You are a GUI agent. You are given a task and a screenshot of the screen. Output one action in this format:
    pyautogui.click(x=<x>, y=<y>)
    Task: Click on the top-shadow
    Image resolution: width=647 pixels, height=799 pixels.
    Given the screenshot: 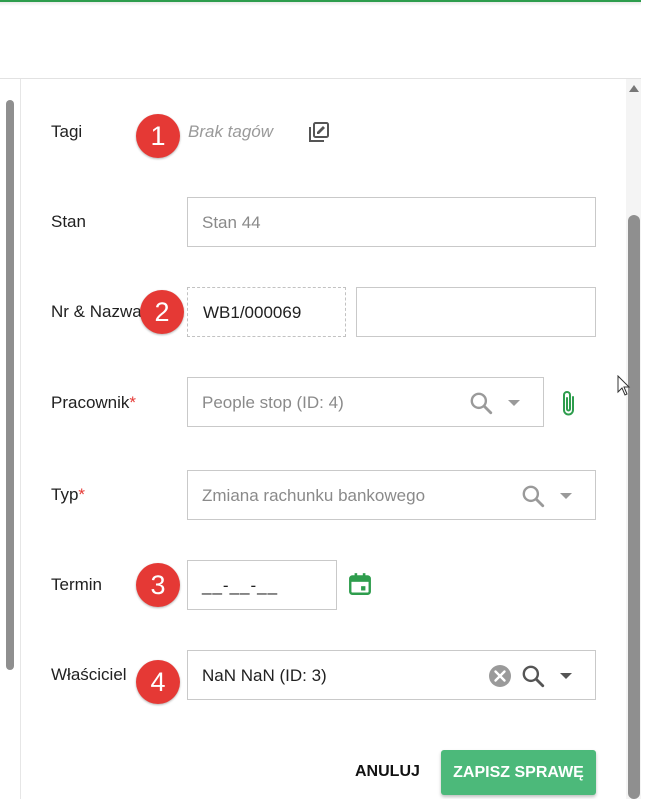 What is the action you would take?
    pyautogui.click(x=320, y=4)
    